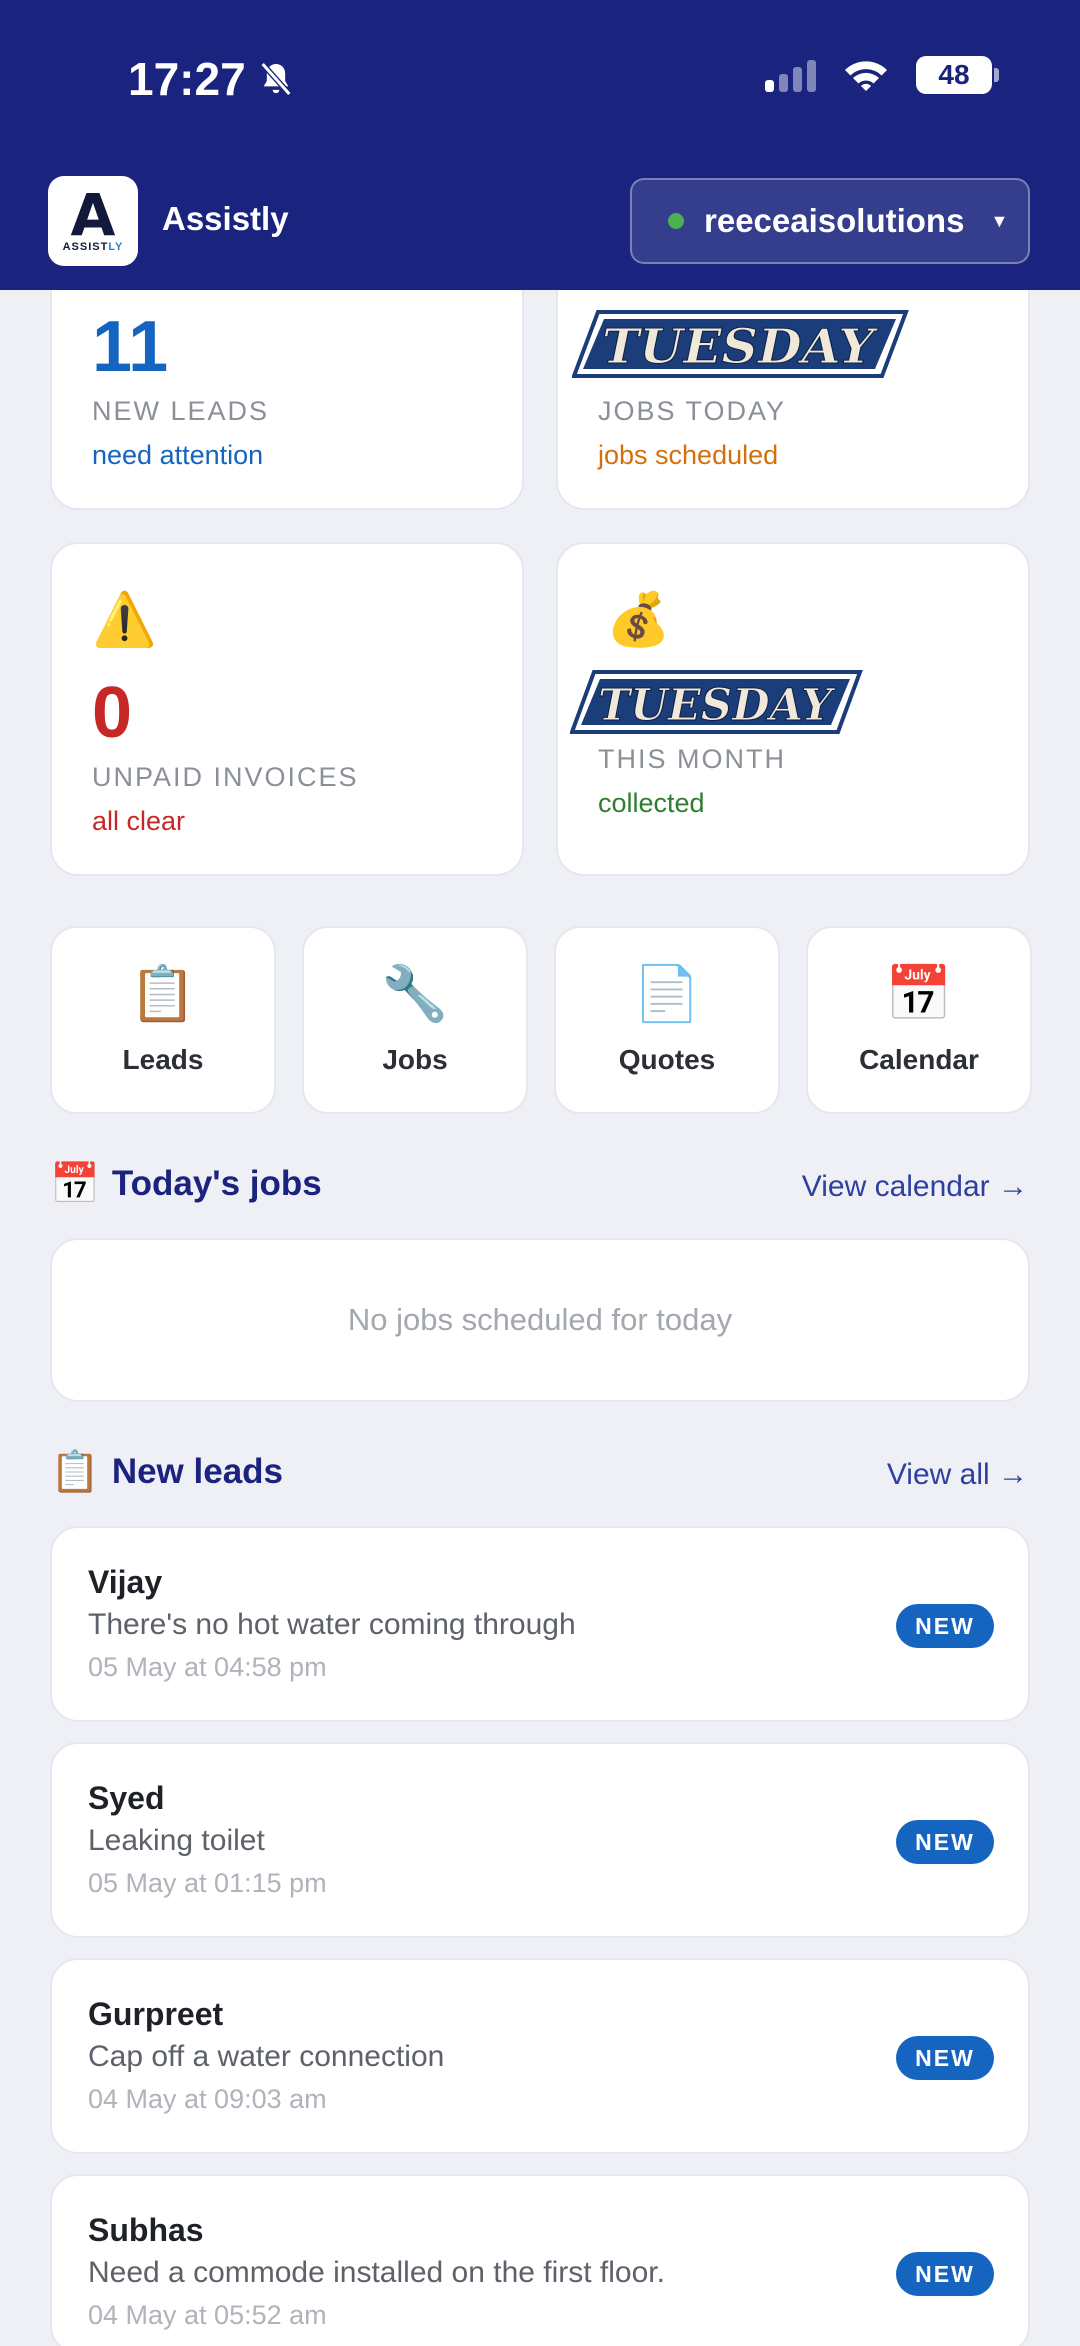  I want to click on empty-message: No jobs scheduled for today, so click(540, 1319).